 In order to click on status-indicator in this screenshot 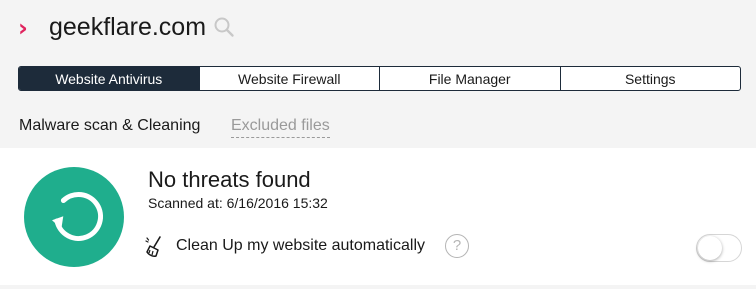, I will do `click(74, 217)`.